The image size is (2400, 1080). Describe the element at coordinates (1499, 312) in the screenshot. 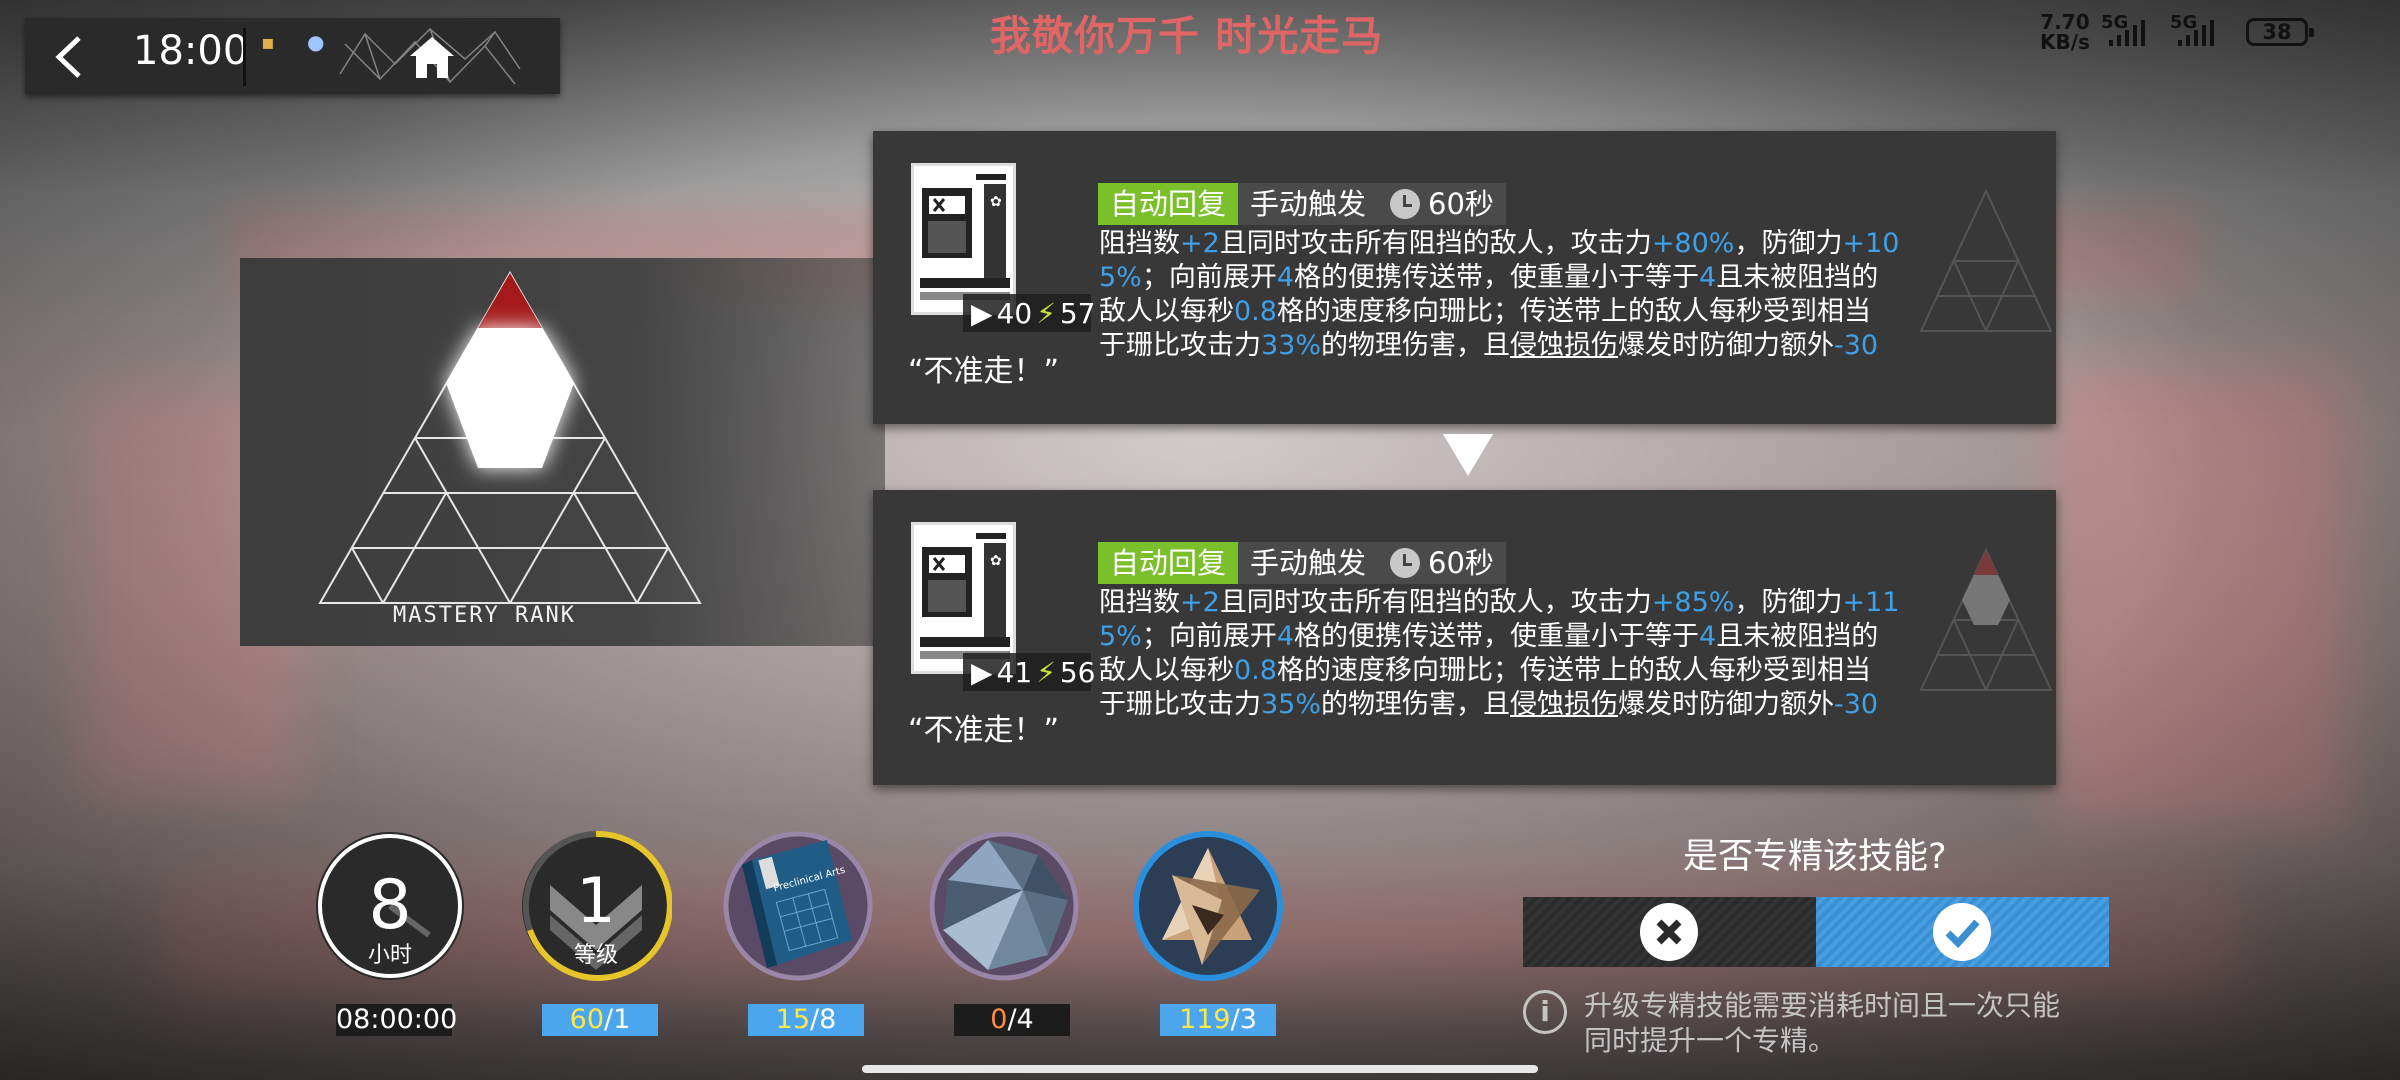

I see `desc-line: 敌人以每秒0.8格的速度移向珊比；传送带上的敌人每秒受到相当` at that location.